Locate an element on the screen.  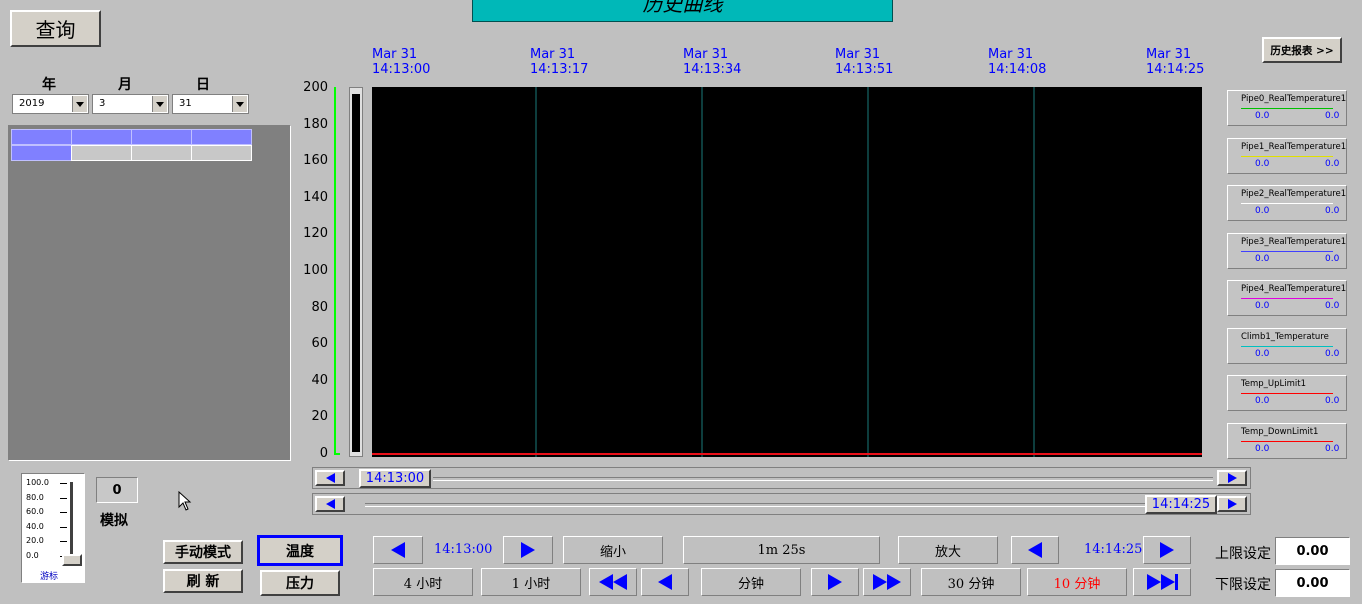
legend-item: Pipe0_RealTemperature1 0.0 0.0 is located at coordinates (1287, 108).